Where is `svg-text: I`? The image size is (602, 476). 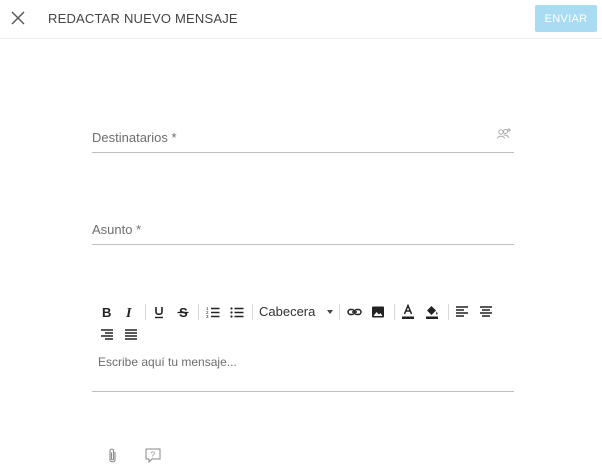
svg-text: I is located at coordinates (128, 312).